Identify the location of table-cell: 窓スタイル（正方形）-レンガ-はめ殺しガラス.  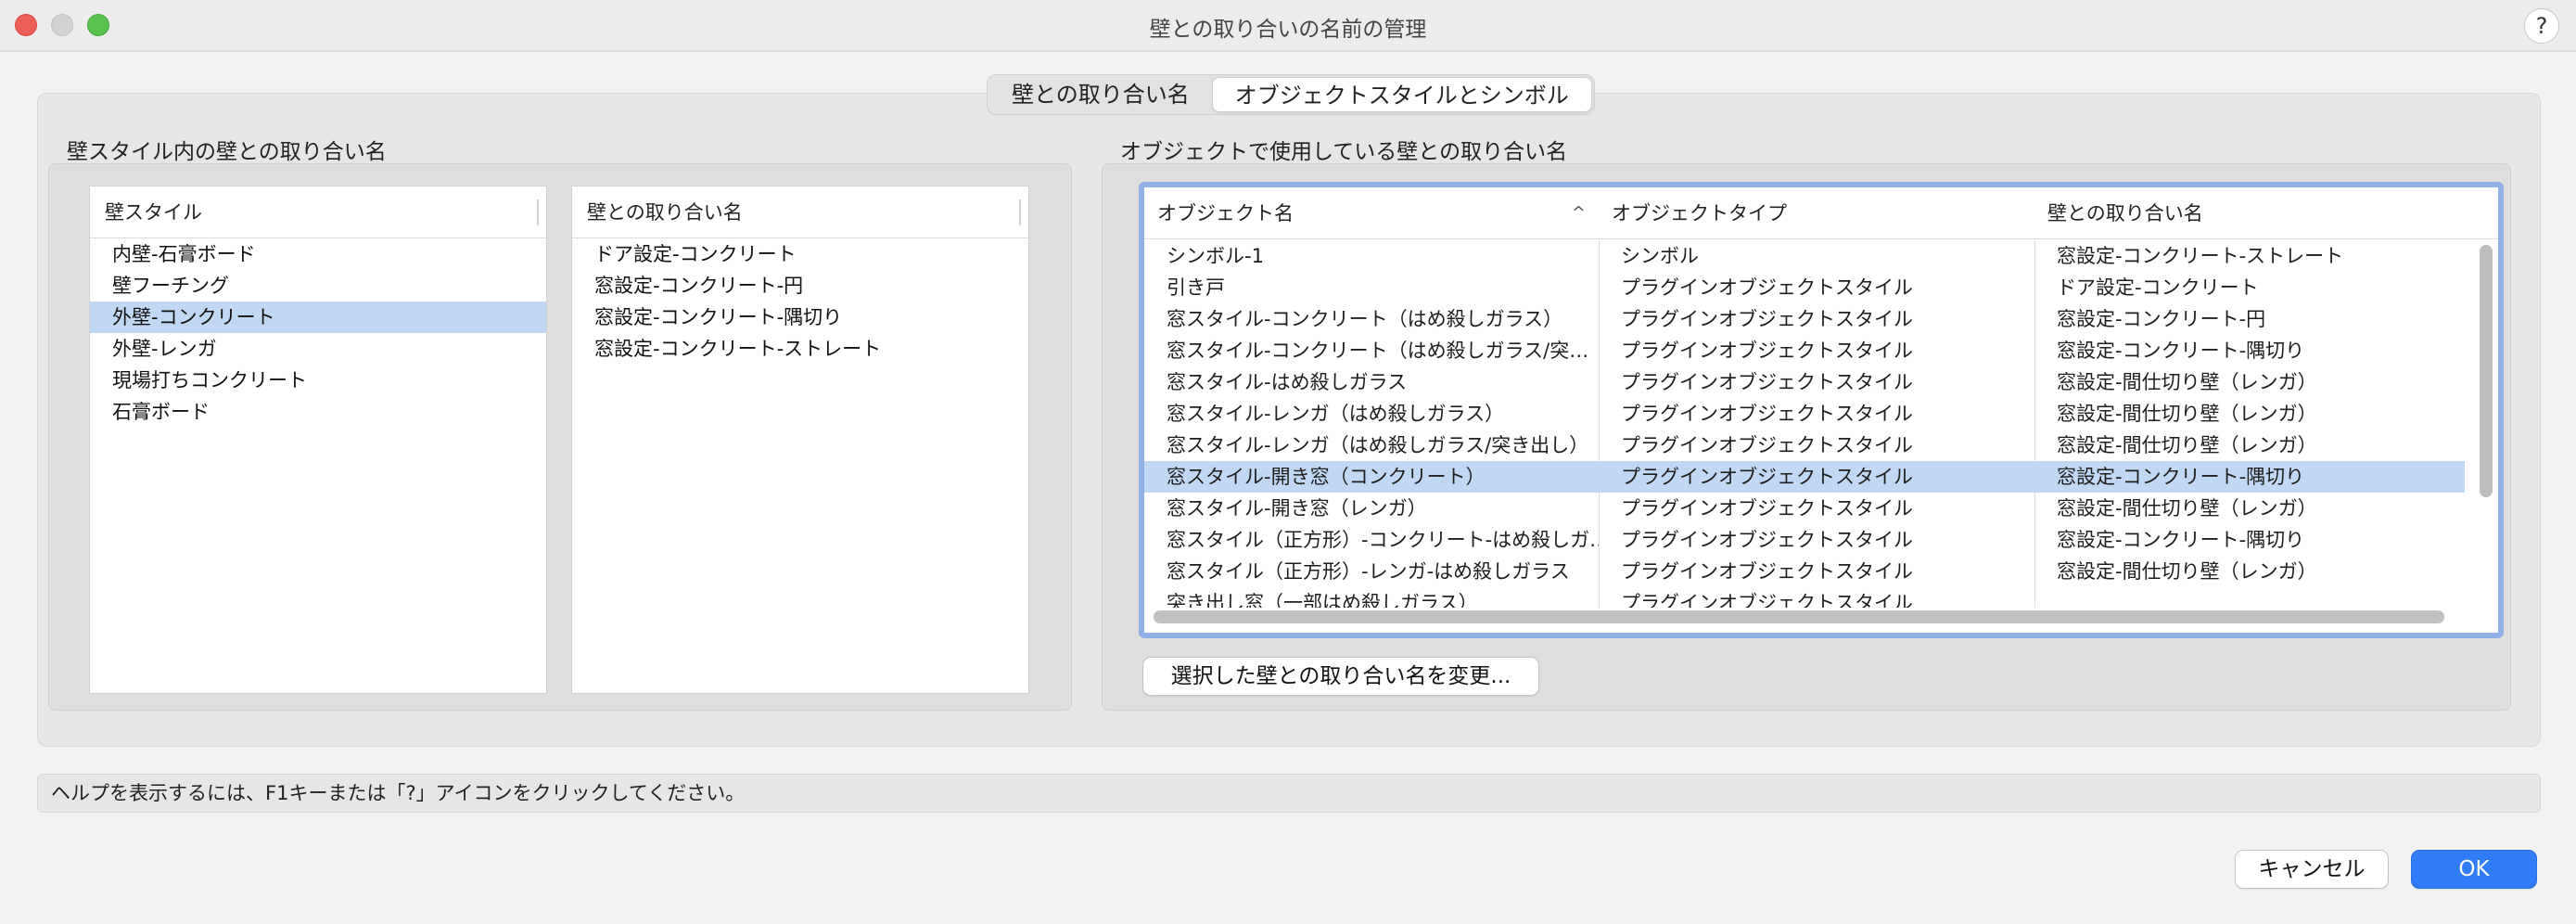
(1368, 571).